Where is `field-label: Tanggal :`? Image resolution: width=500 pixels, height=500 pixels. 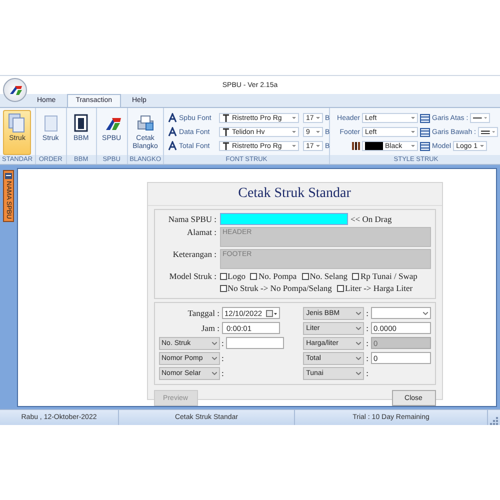 field-label: Tanggal : is located at coordinates (203, 313).